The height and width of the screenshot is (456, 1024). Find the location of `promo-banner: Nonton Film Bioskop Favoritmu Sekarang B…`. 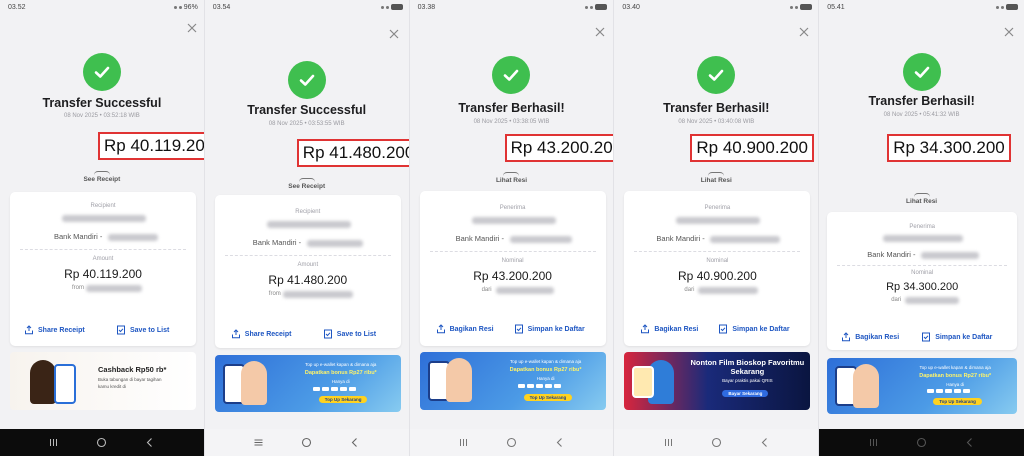

promo-banner: Nonton Film Bioskop Favoritmu Sekarang B… is located at coordinates (717, 381).